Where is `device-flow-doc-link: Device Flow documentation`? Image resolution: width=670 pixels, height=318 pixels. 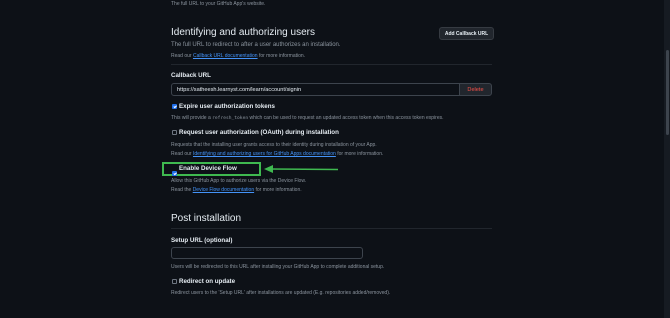 device-flow-doc-link: Device Flow documentation is located at coordinates (223, 190).